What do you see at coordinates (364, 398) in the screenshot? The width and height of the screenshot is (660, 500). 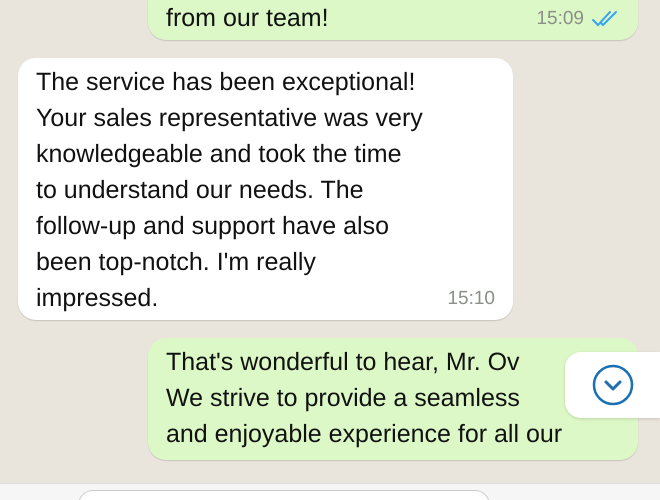 I see `message-text: That's wonderful to hear, Mr. Ov We strive to provide a seamless and enjoyable experience for all our` at bounding box center [364, 398].